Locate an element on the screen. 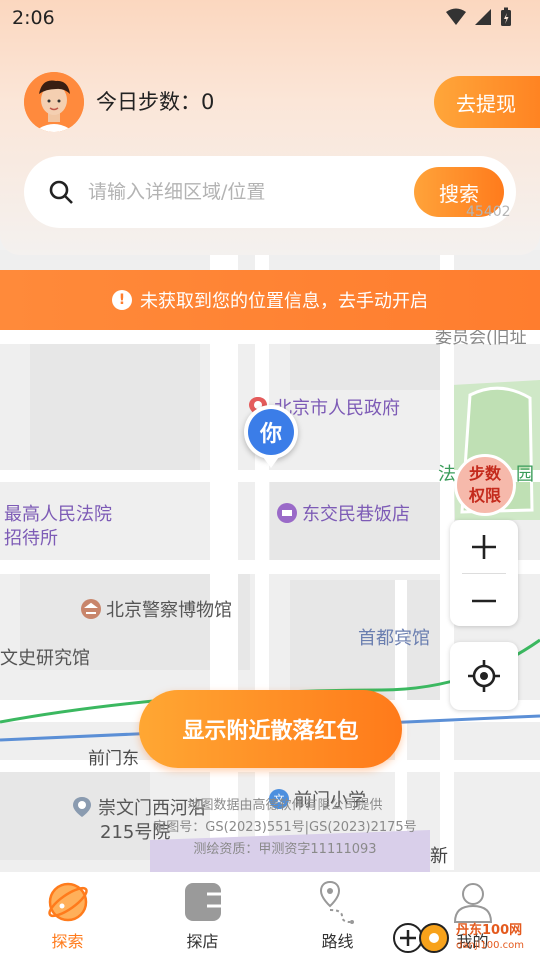  poi-supreme-court-hostel: 最高人民法院 is located at coordinates (58, 513).